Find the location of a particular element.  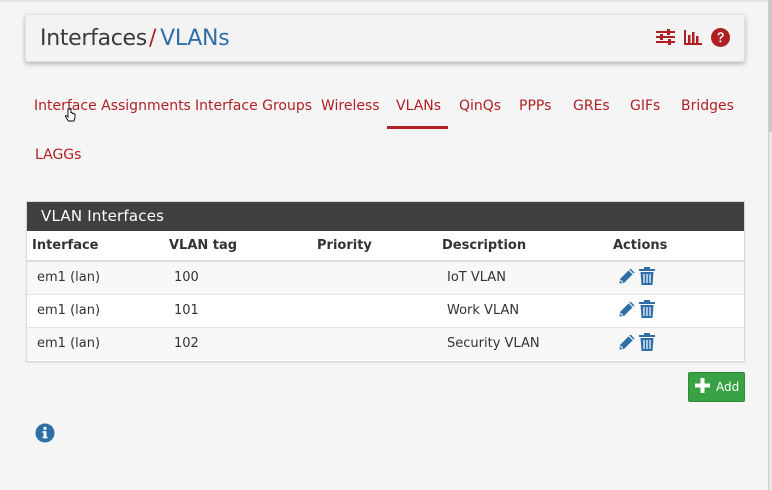

header-icons is located at coordinates (688, 39).